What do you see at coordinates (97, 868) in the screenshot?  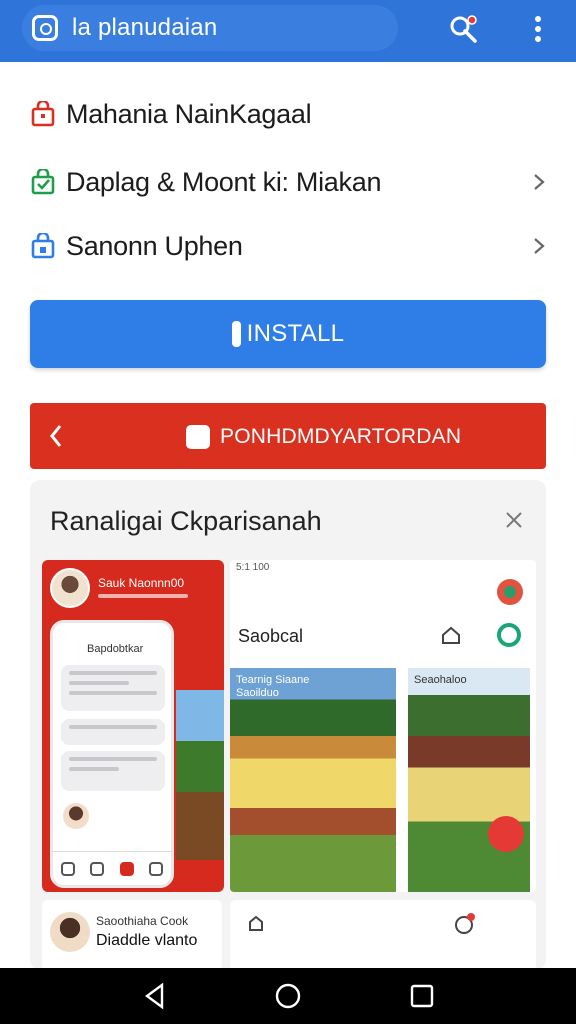 I see `search-icon` at bounding box center [97, 868].